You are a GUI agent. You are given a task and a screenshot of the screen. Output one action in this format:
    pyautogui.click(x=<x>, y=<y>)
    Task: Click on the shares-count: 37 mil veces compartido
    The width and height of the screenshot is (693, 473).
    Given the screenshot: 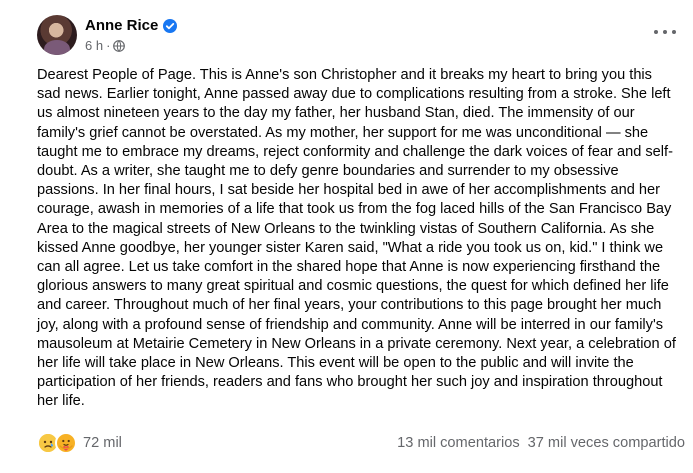 What is the action you would take?
    pyautogui.click(x=606, y=443)
    